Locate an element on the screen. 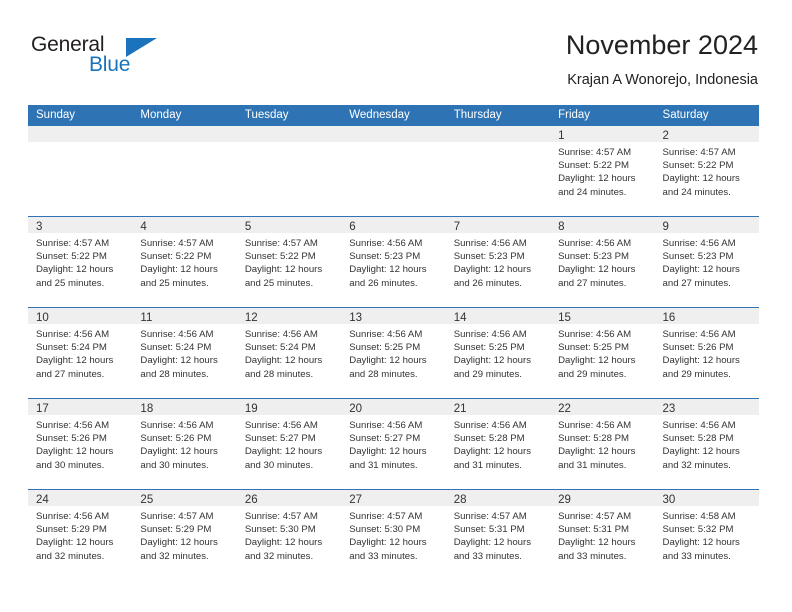  day-number-banner: 9 is located at coordinates (706, 225).